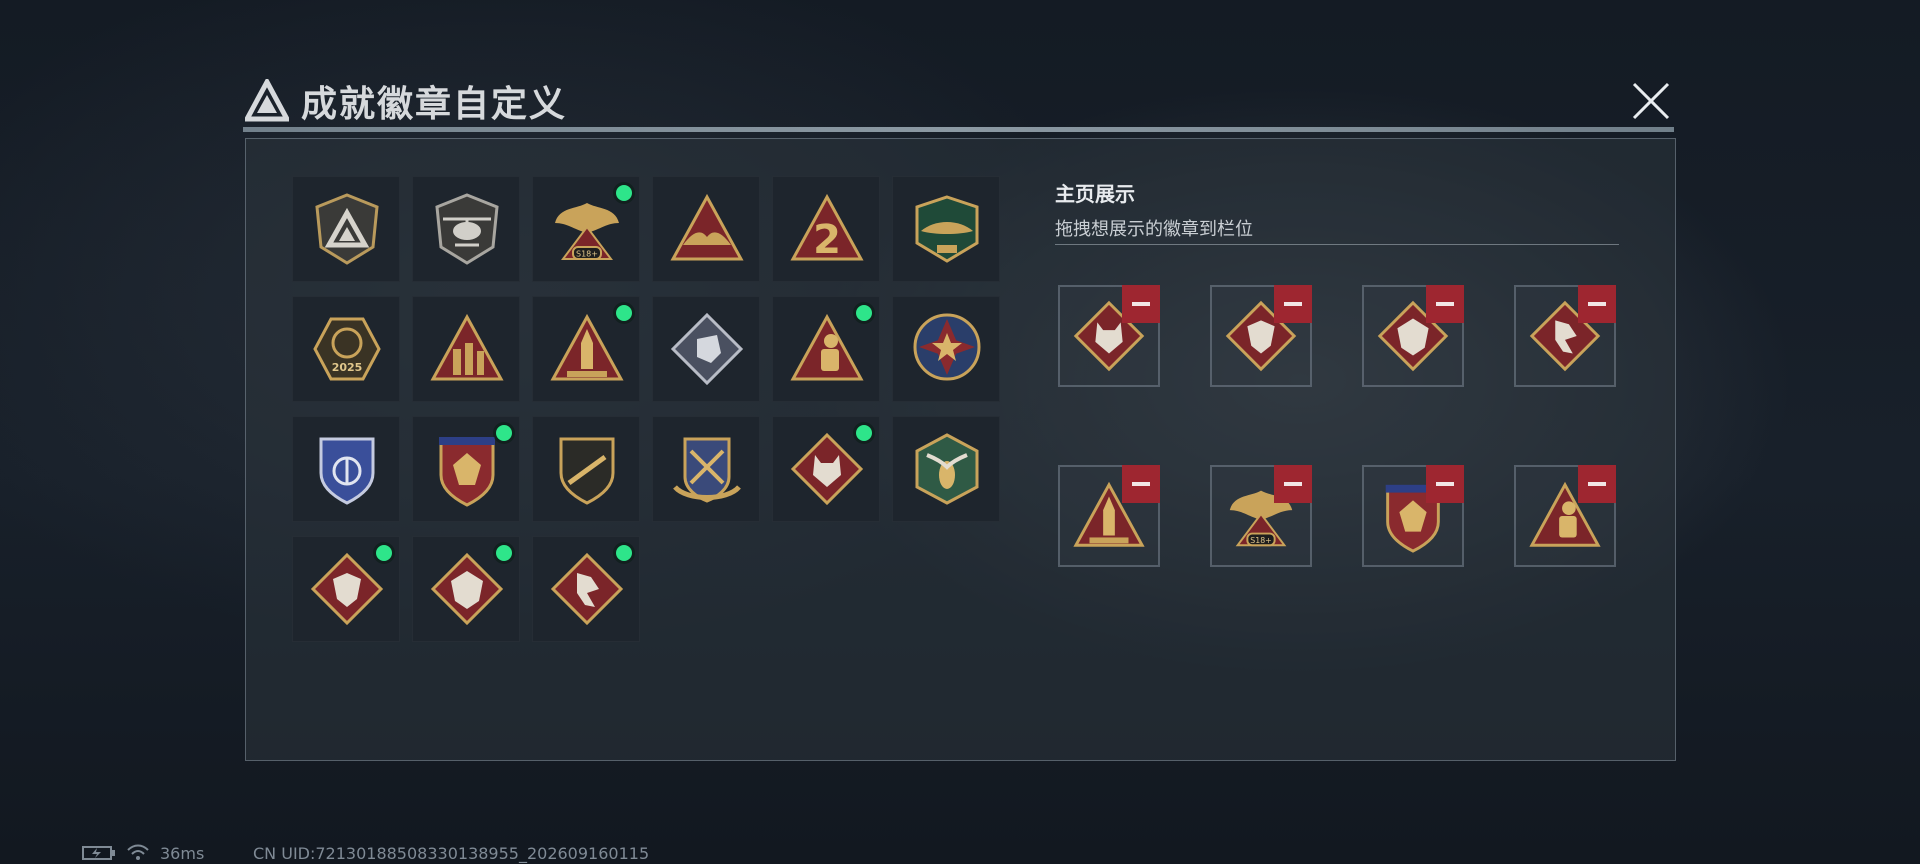 The width and height of the screenshot is (1920, 864). I want to click on gem-shield-badge-icon, so click(467, 472).